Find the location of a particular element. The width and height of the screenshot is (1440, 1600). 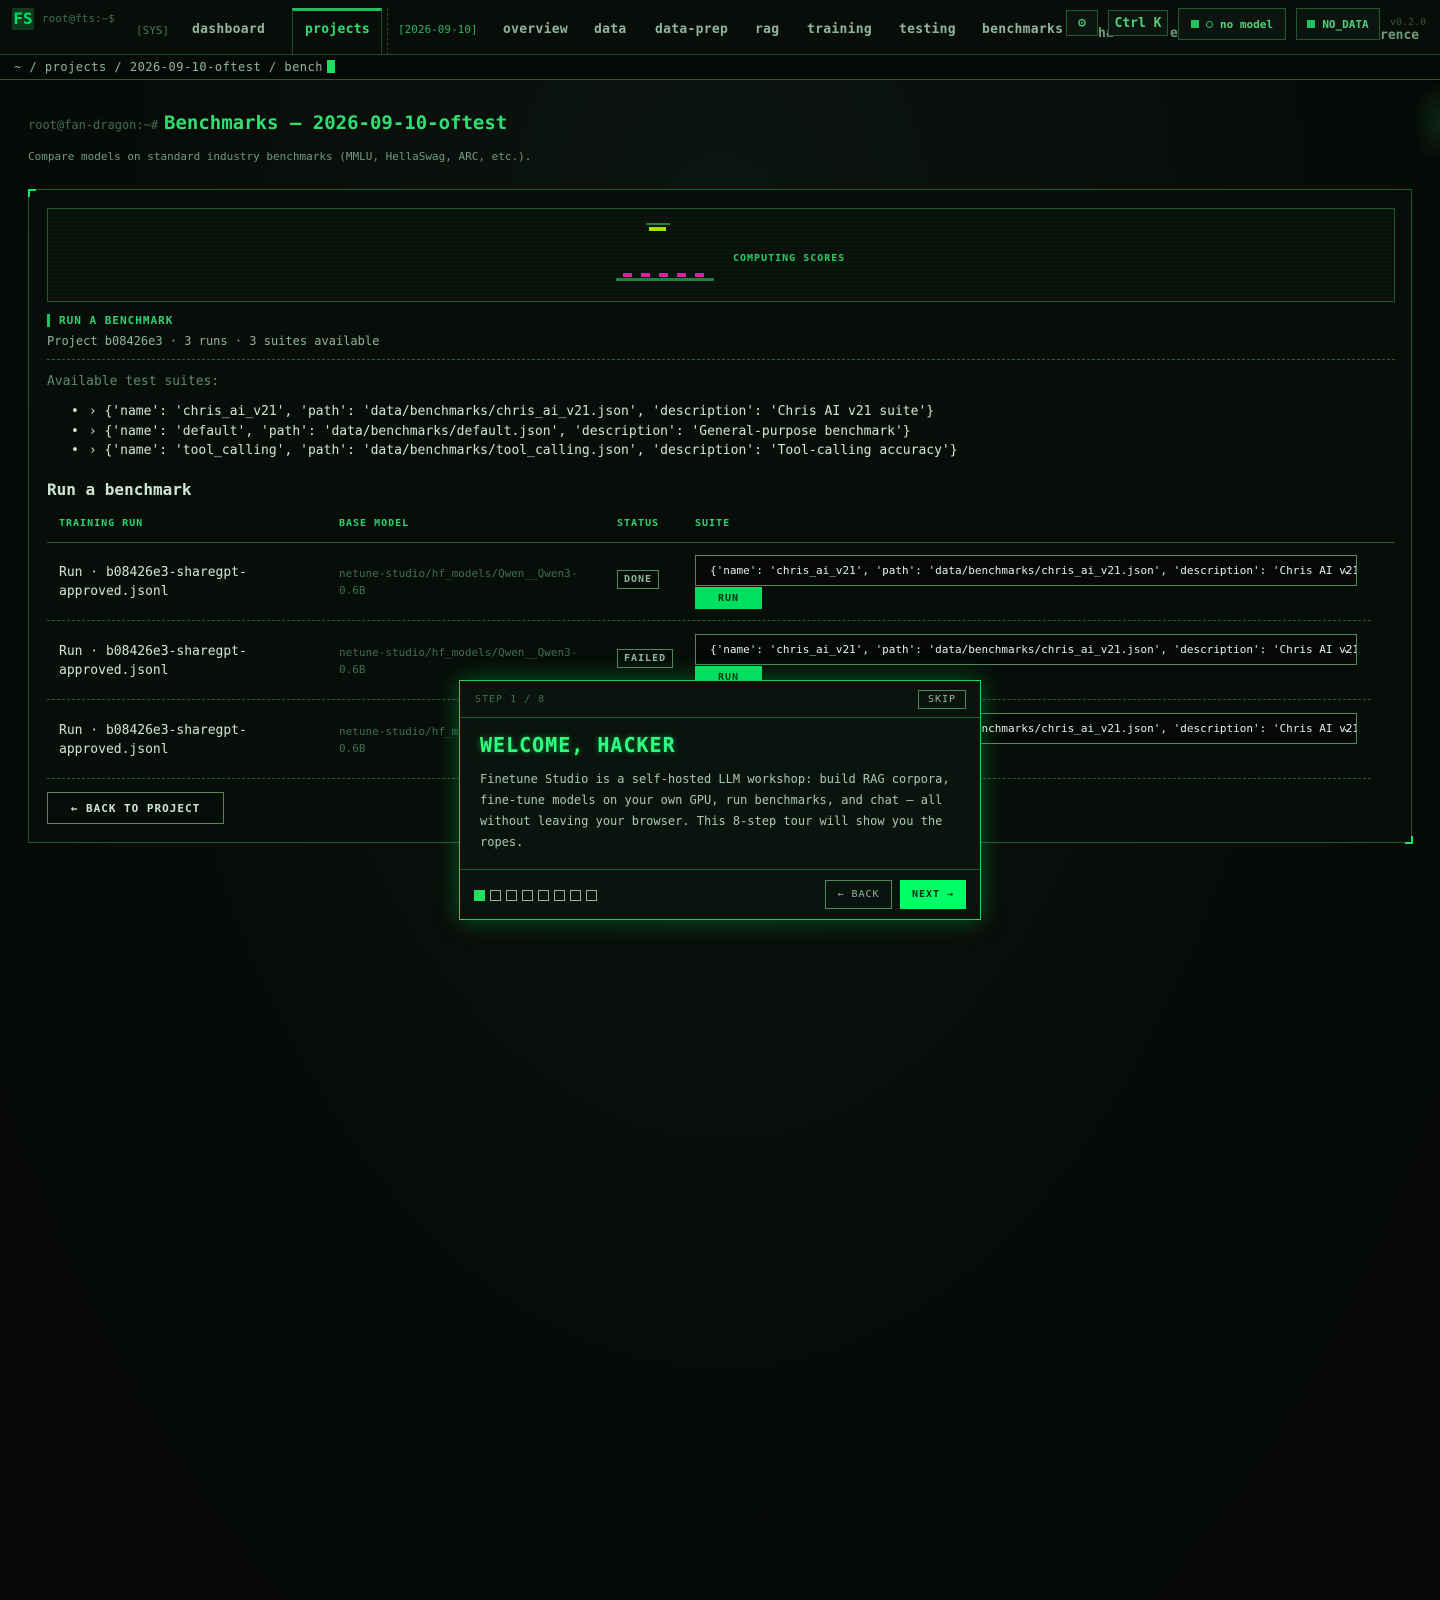

tour-next-button: NEXT → is located at coordinates (933, 894).